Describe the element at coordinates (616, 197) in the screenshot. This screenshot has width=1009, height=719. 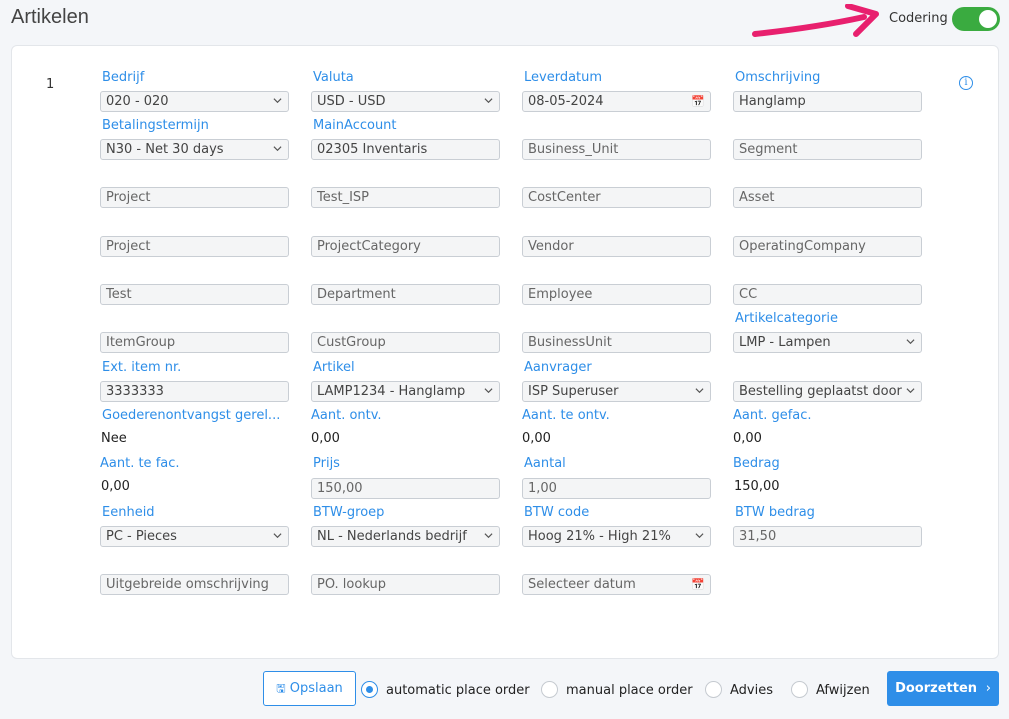
I see `costcenter-field: CostCenter` at that location.